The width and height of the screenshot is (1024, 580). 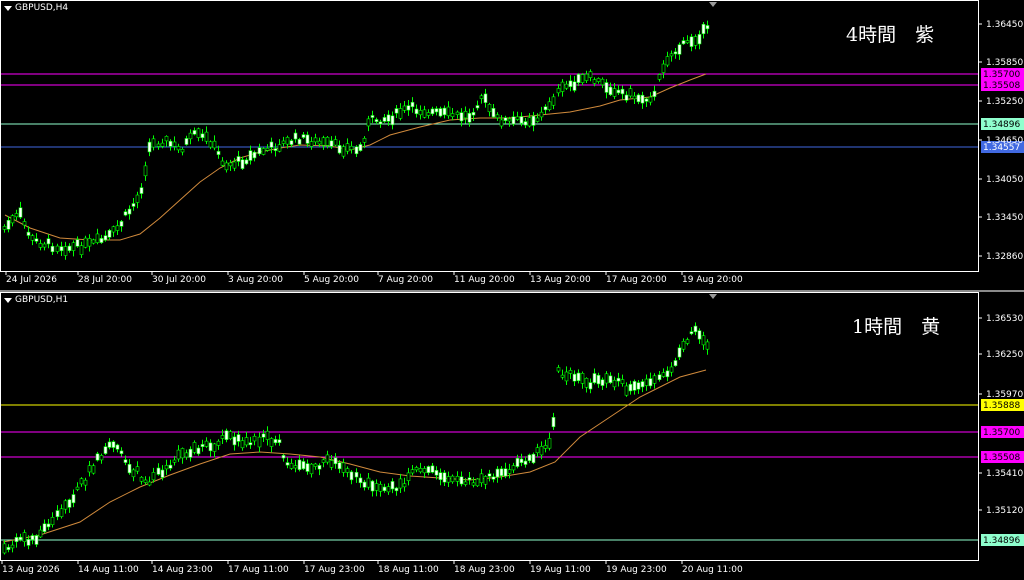 I want to click on level-price-text-0: 1.35700, so click(x=1001, y=75).